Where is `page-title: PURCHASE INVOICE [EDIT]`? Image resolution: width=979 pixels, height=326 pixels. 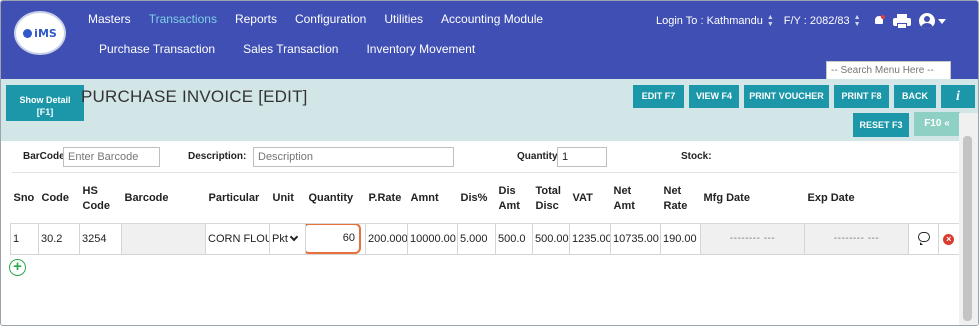
page-title: PURCHASE INVOICE [EDIT] is located at coordinates (194, 96).